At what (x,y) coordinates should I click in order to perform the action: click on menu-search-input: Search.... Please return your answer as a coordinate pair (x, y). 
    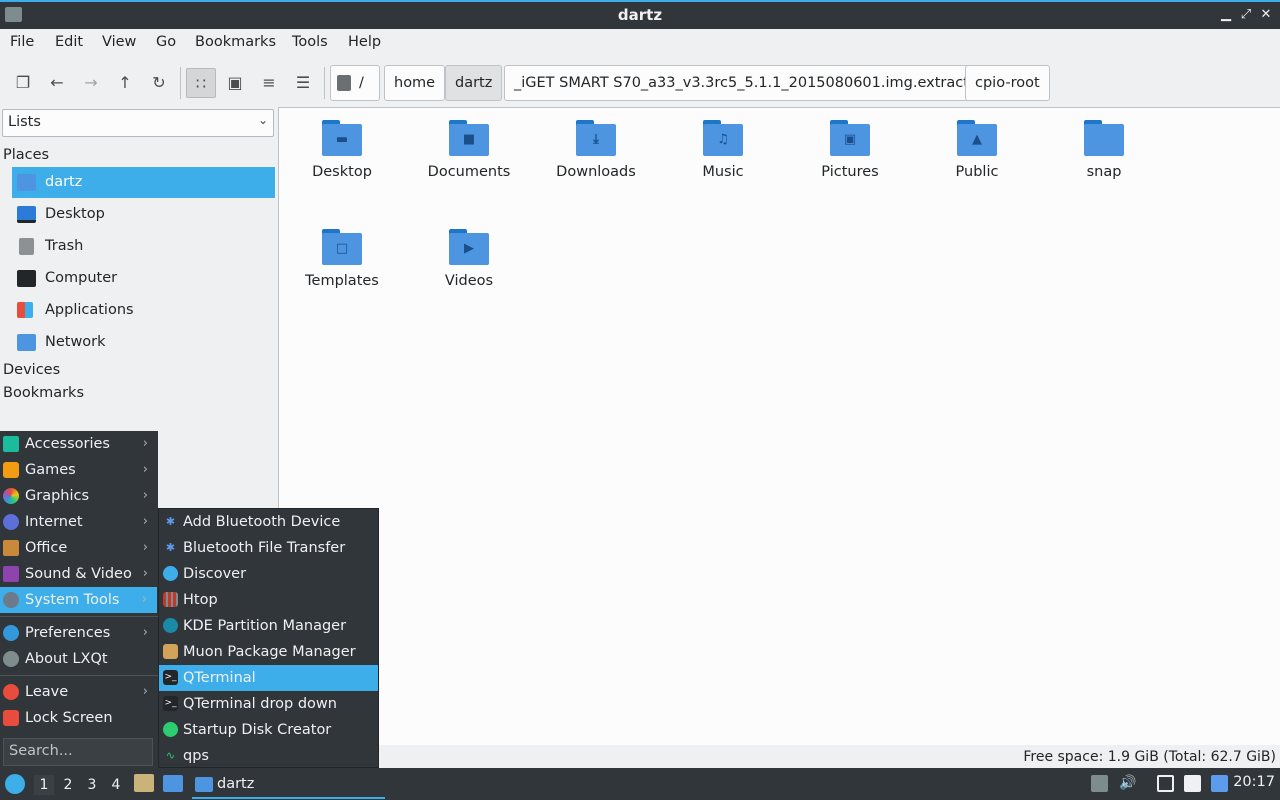
    Looking at the image, I should click on (78, 752).